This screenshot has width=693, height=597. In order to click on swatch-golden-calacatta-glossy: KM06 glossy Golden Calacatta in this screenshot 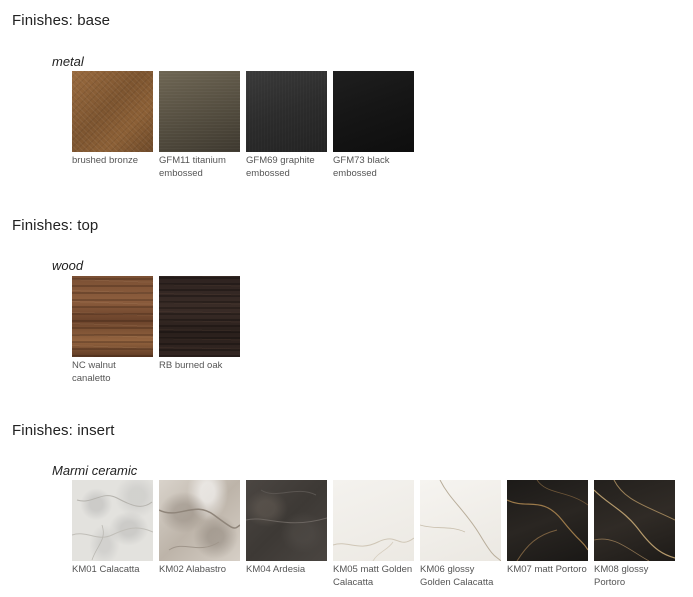, I will do `click(460, 534)`.